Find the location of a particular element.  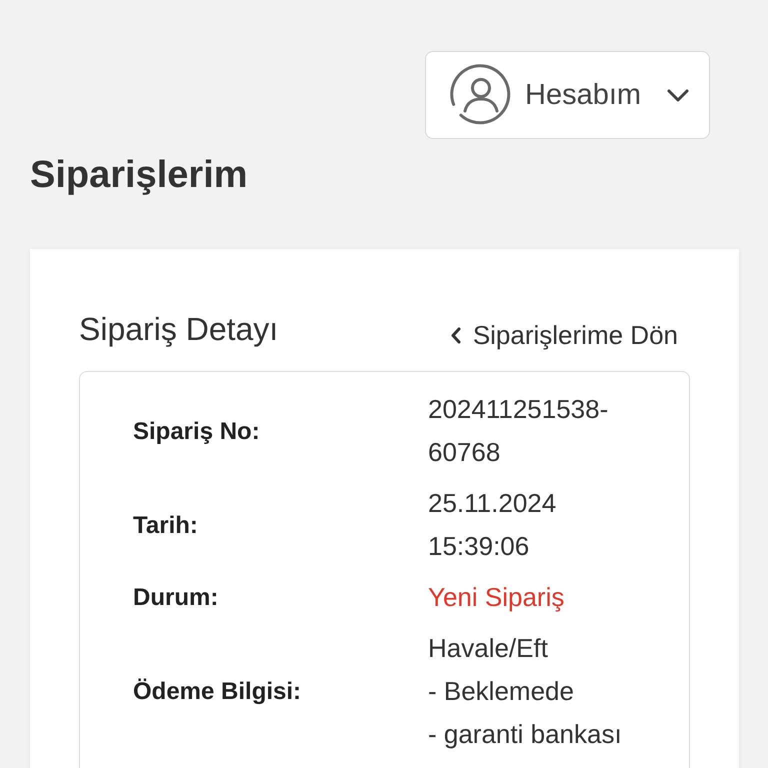

payment-info-line: - garanti bankası is located at coordinates (525, 734).